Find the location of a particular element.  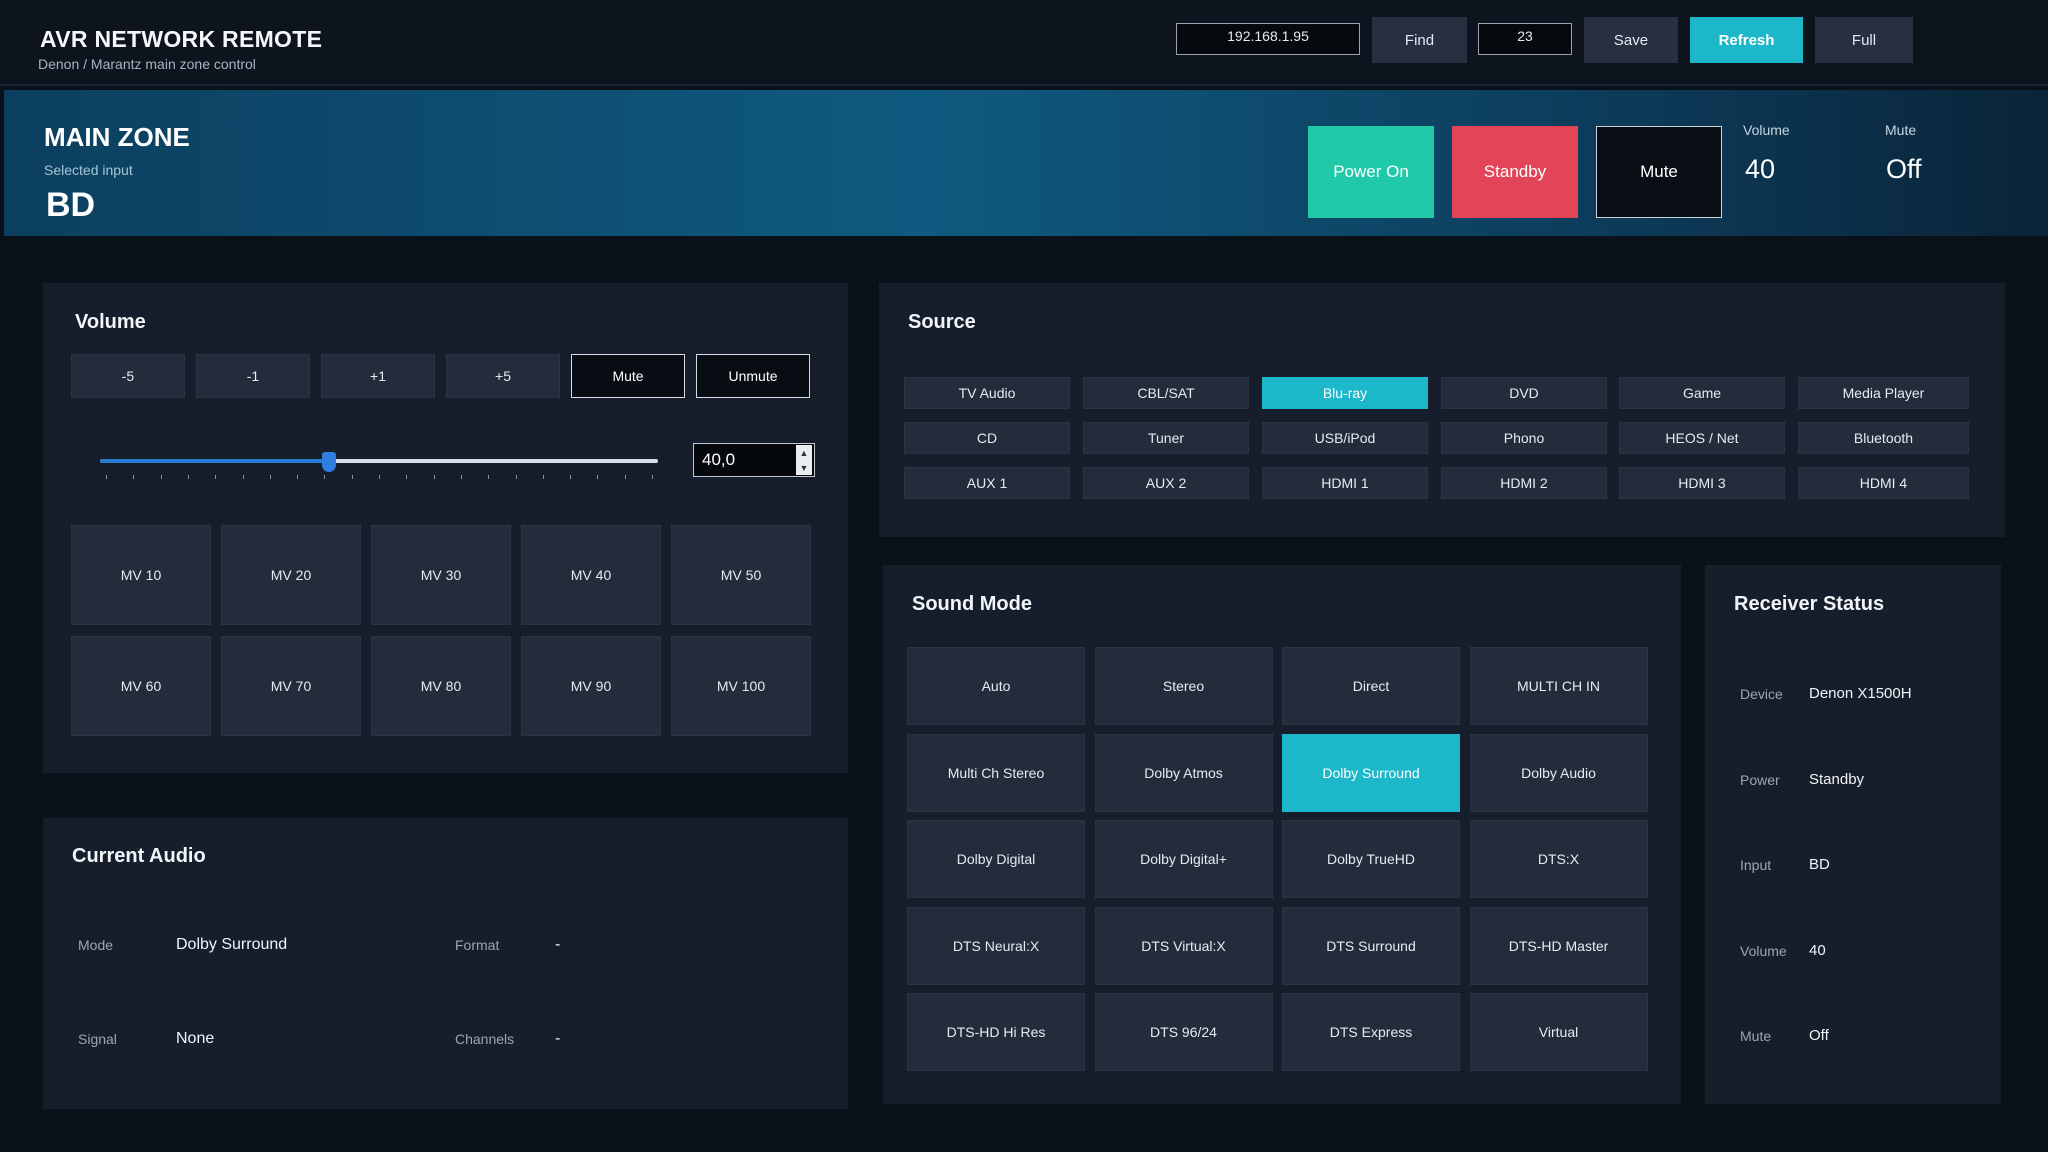

refresh-button: Refresh is located at coordinates (1746, 40).